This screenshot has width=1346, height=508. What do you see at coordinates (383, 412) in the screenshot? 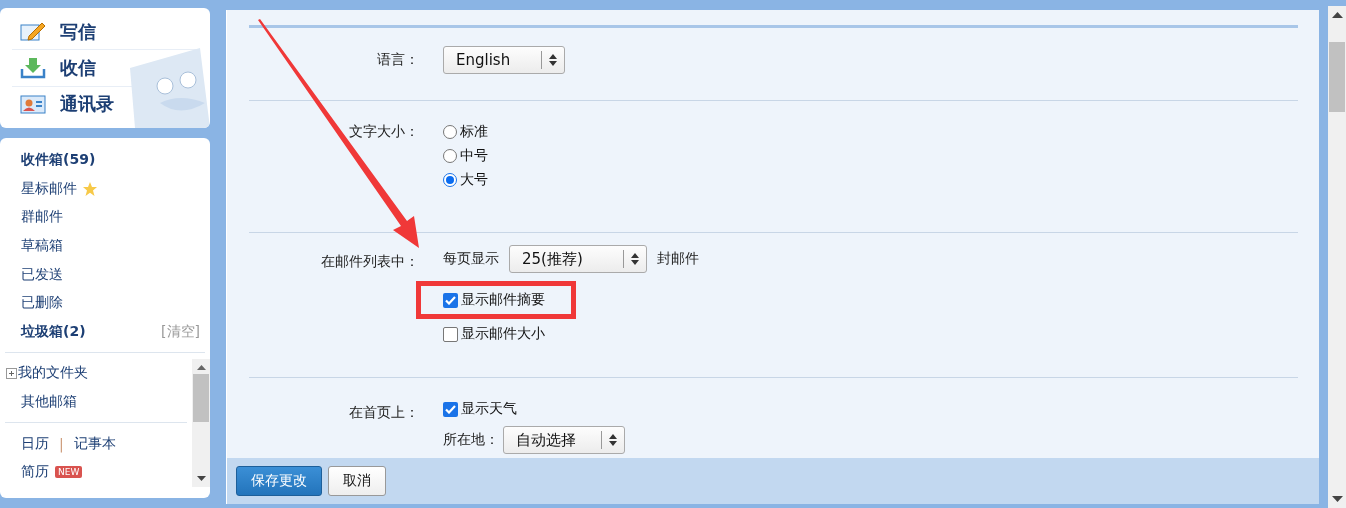
I see `field-label: 在首页上：` at bounding box center [383, 412].